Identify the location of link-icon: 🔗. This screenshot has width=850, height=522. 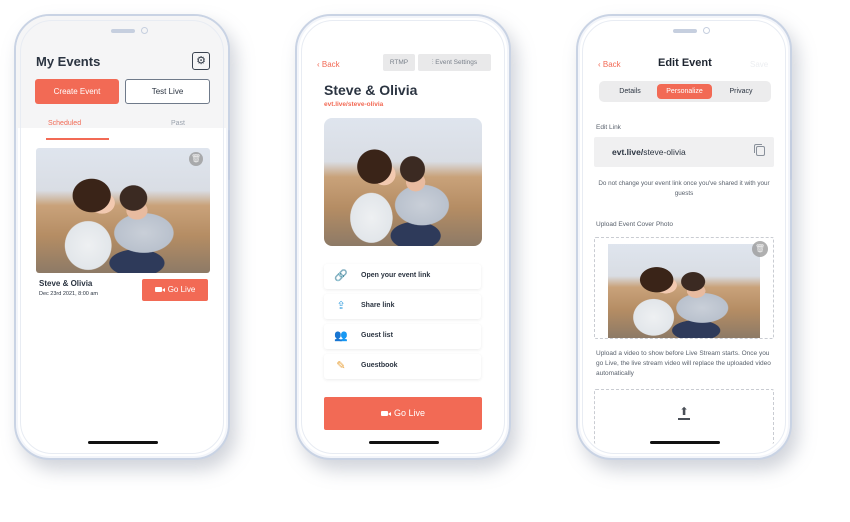
(341, 276).